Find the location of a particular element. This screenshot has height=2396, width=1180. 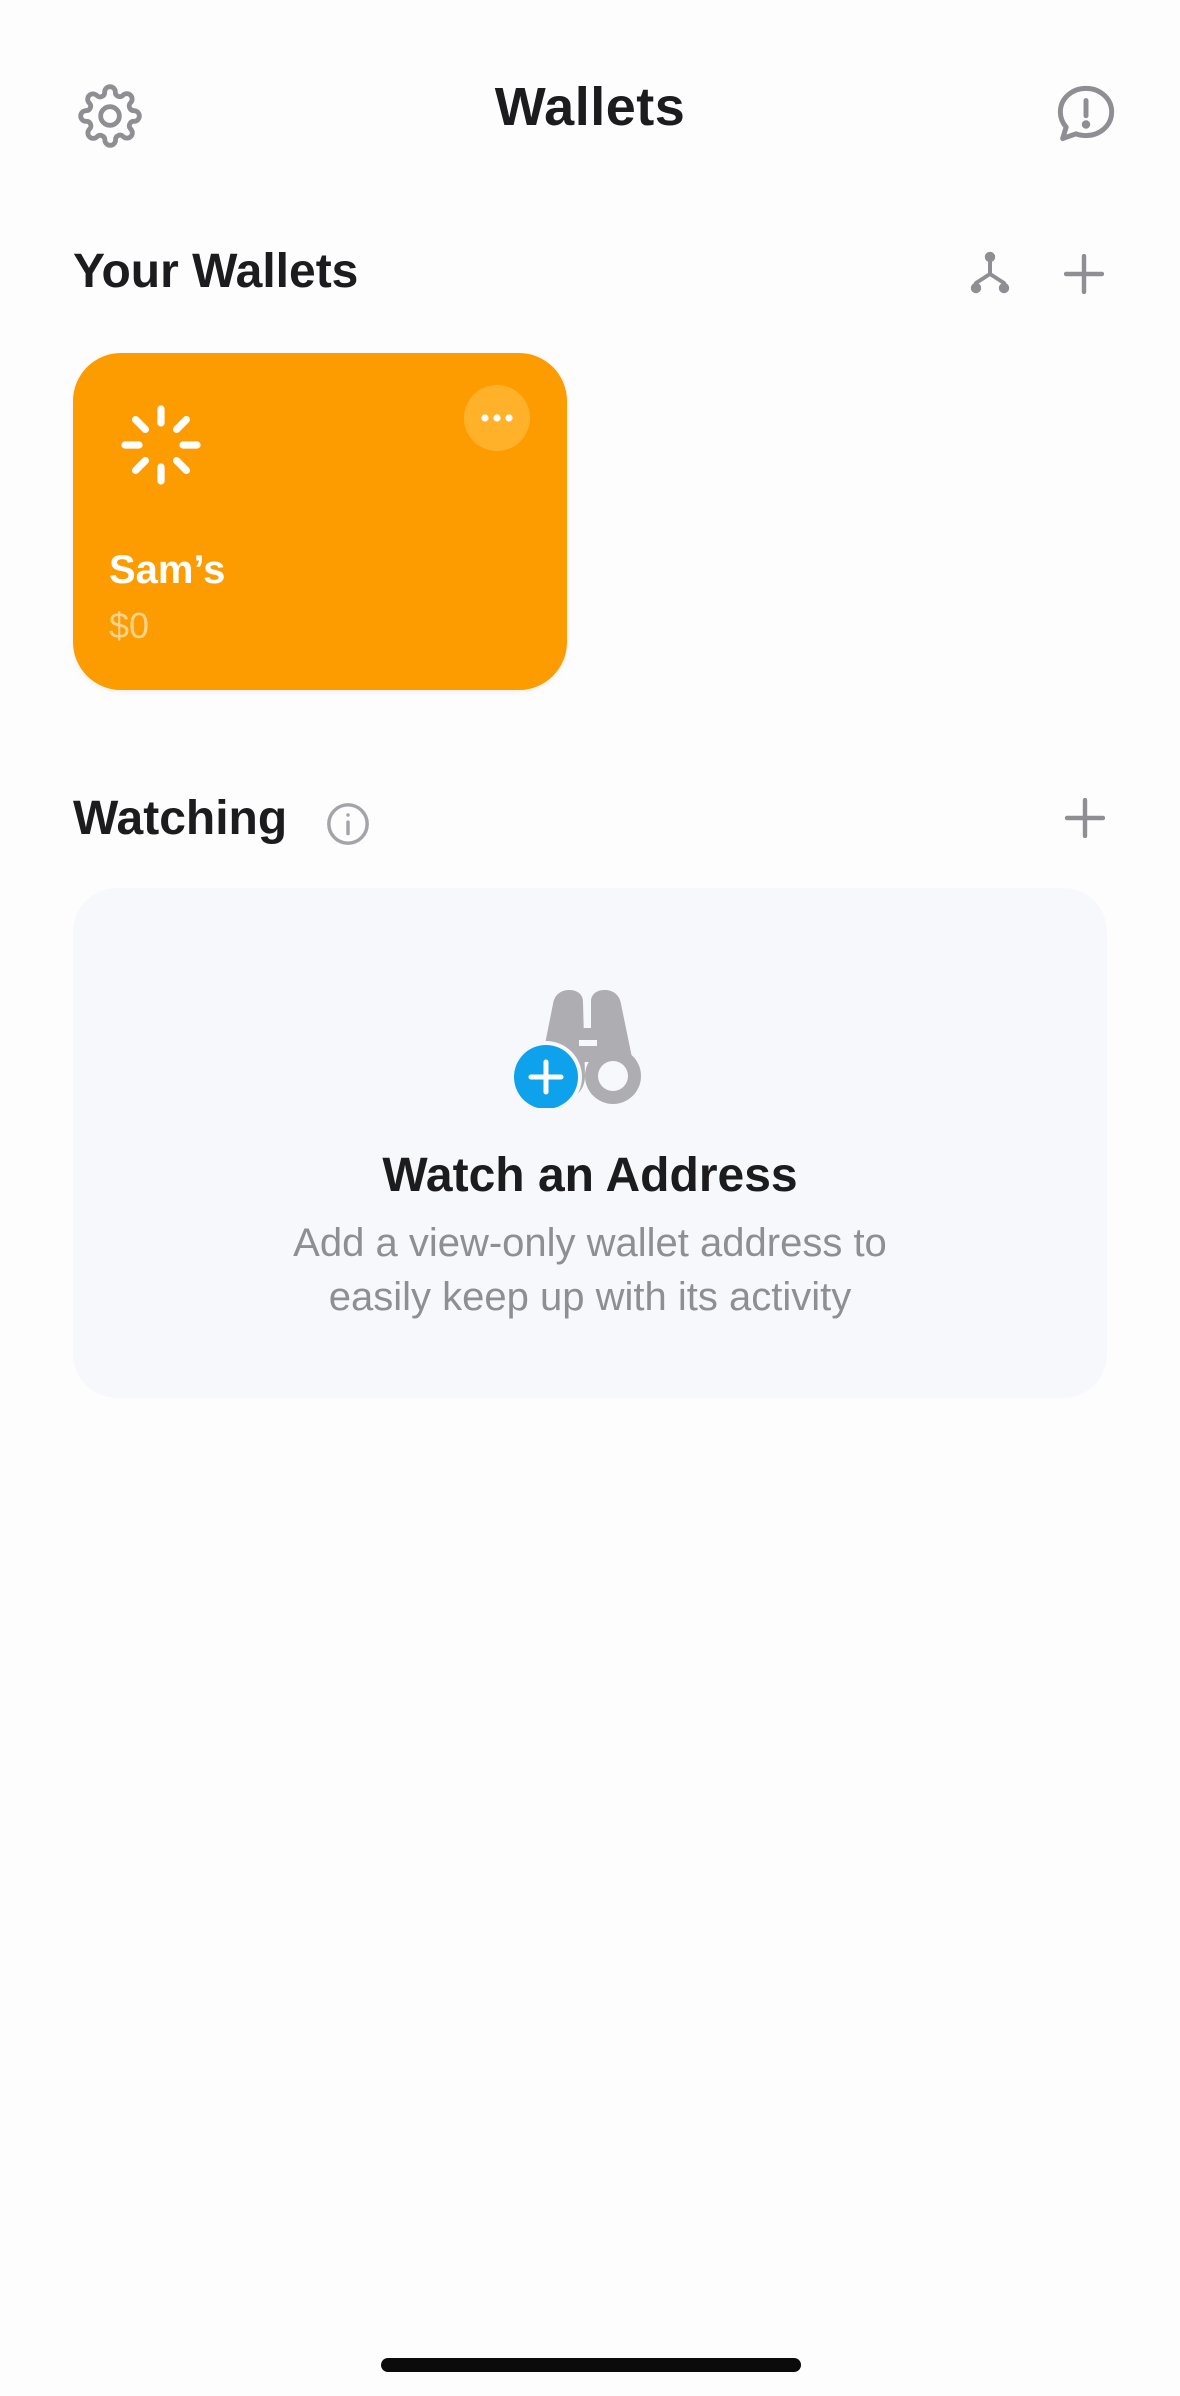

wallet-more-button is located at coordinates (497, 418).